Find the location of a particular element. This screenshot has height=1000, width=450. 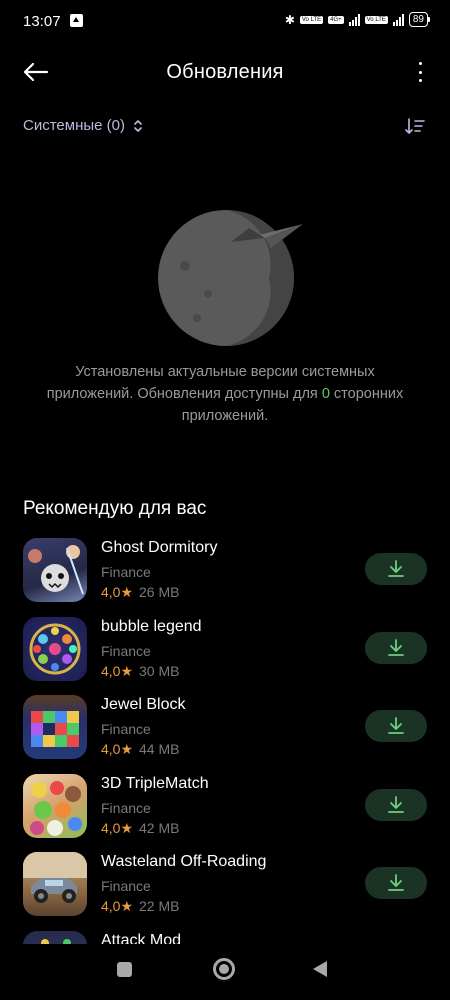

app-name: 3D TripleMatch is located at coordinates (155, 783).